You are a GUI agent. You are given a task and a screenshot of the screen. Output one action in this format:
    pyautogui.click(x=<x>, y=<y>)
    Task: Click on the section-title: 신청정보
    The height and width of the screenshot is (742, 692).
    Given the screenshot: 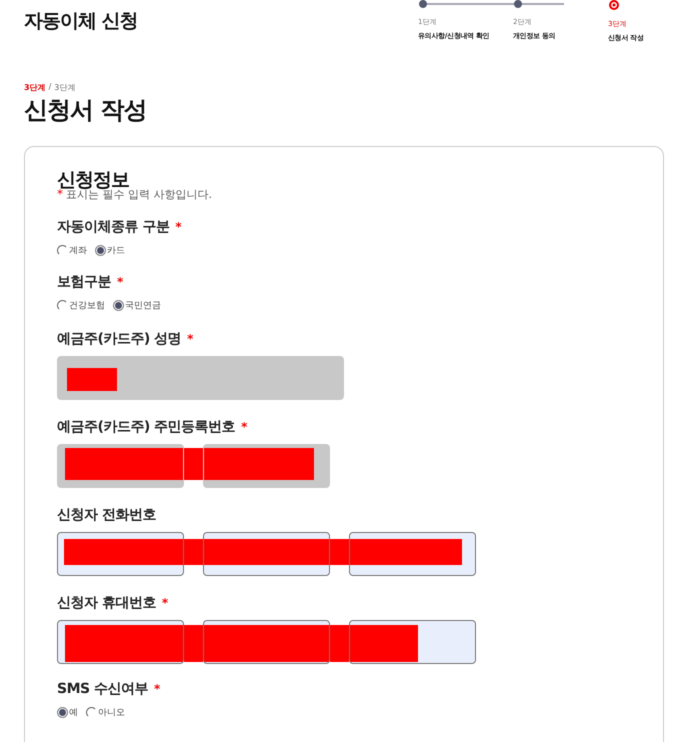 What is the action you would take?
    pyautogui.click(x=93, y=180)
    